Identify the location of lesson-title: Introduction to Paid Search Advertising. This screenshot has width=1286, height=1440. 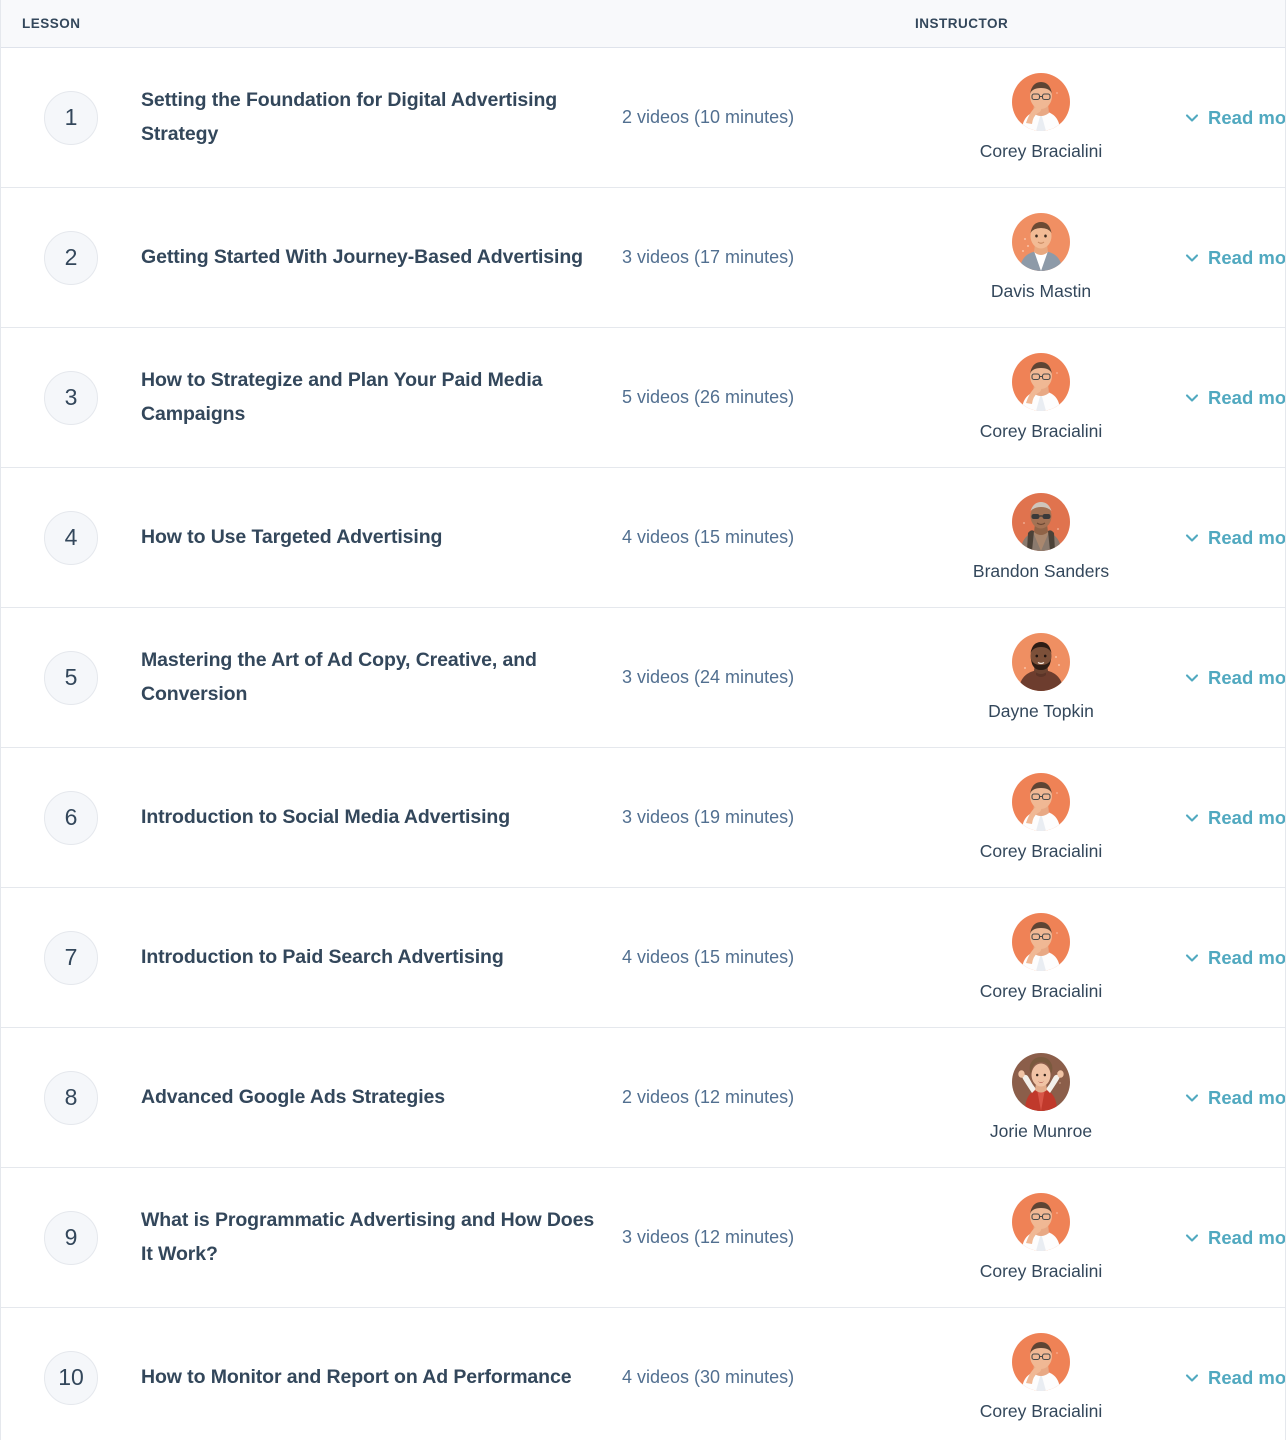
(369, 958).